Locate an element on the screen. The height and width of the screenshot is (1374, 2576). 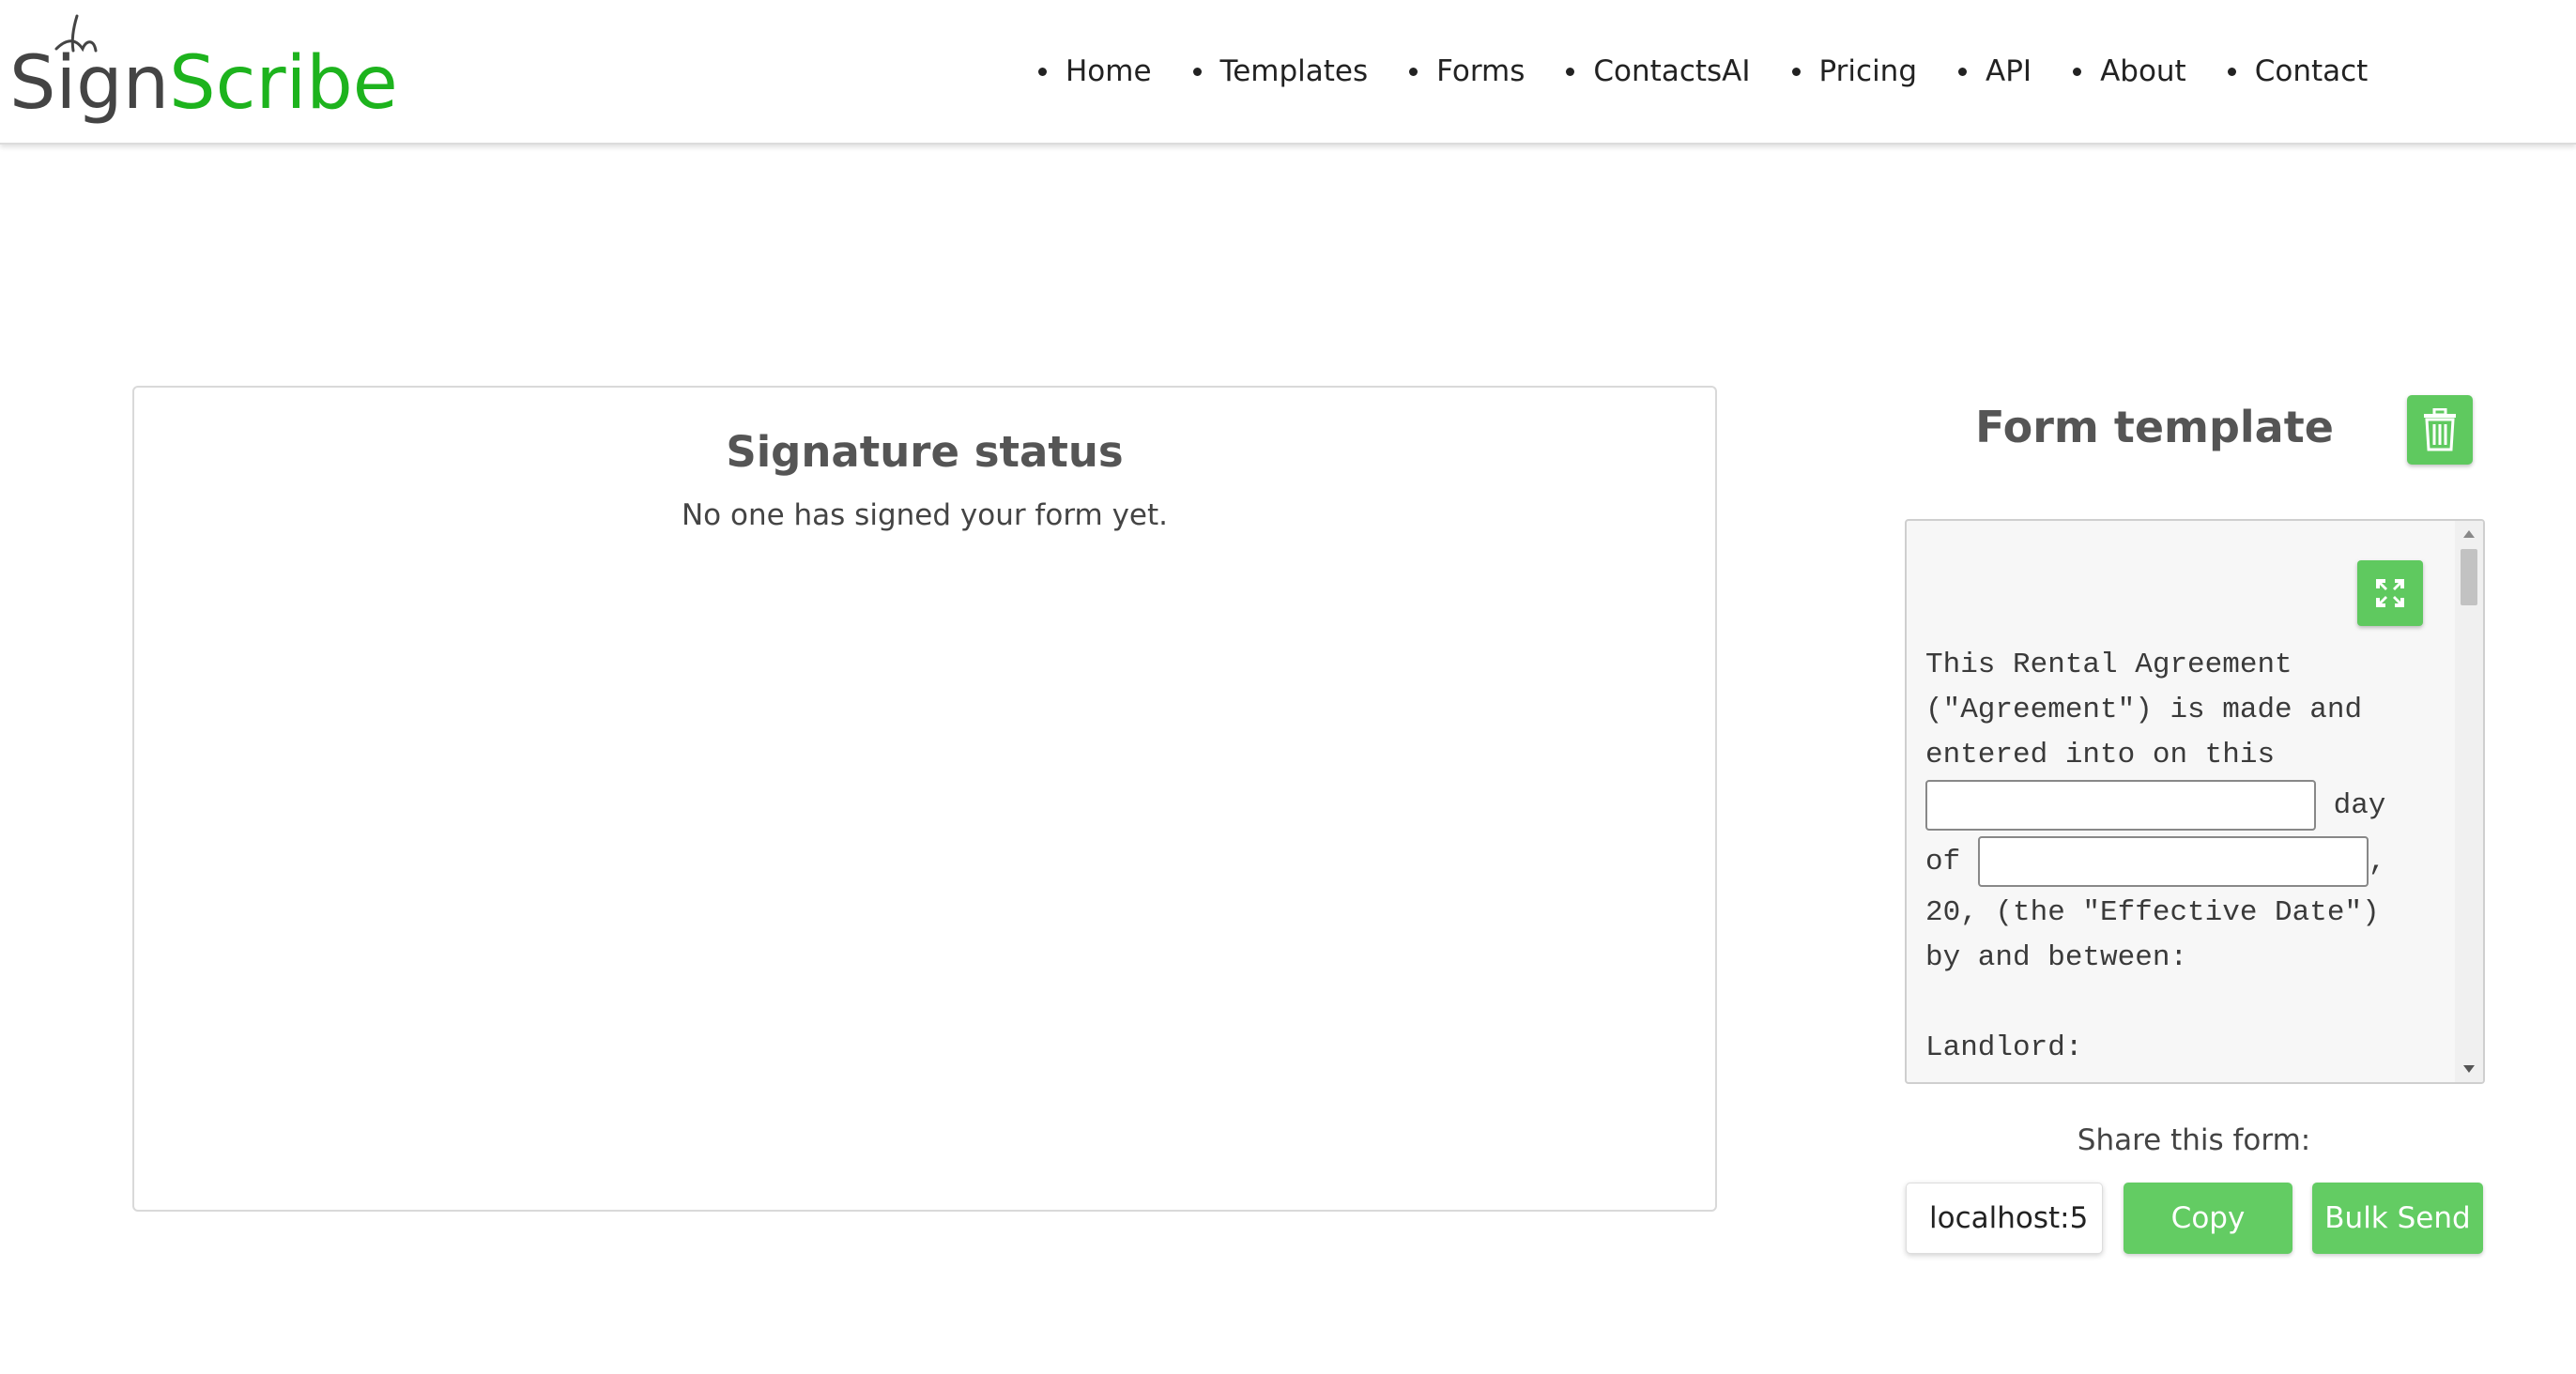
nav-label: Contact is located at coordinates (2311, 71).